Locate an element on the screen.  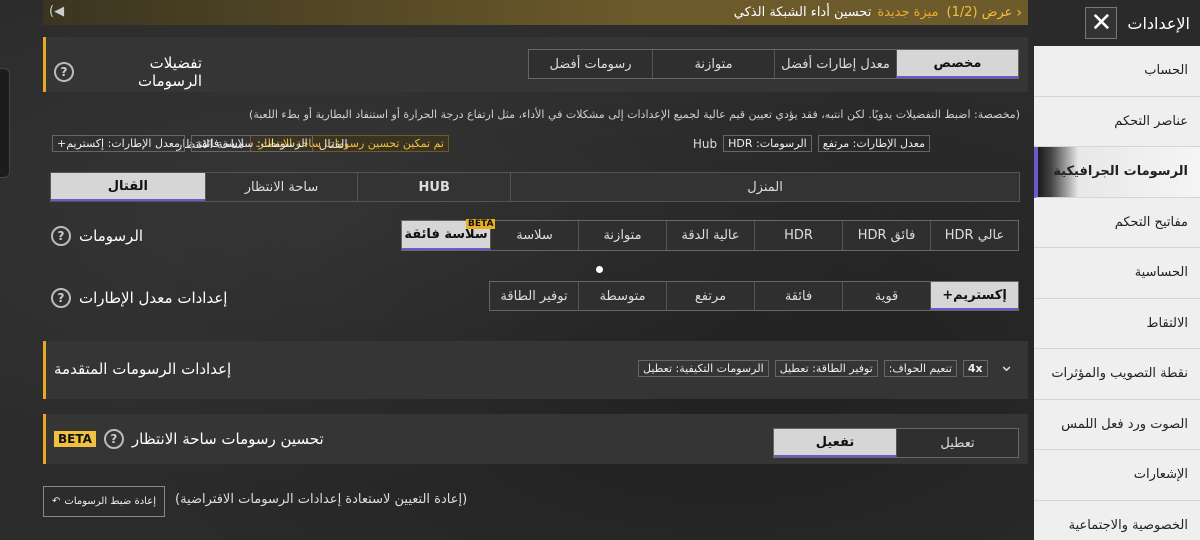
sidebar-item-label: عناصر التحكم is located at coordinates (1151, 121).